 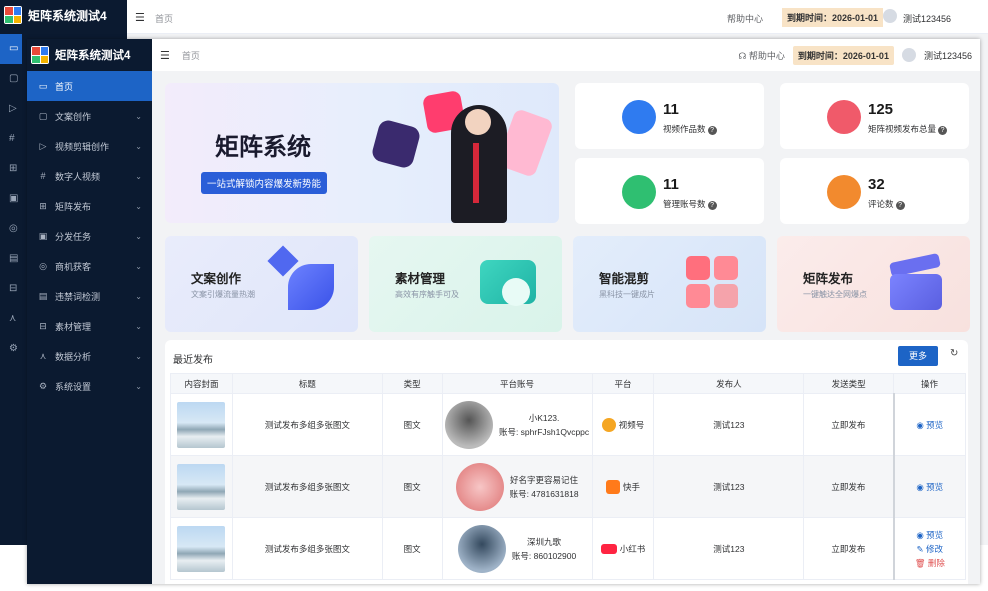 What do you see at coordinates (73, 206) in the screenshot?
I see `sidebar-item-label: 矩阵发布` at bounding box center [73, 206].